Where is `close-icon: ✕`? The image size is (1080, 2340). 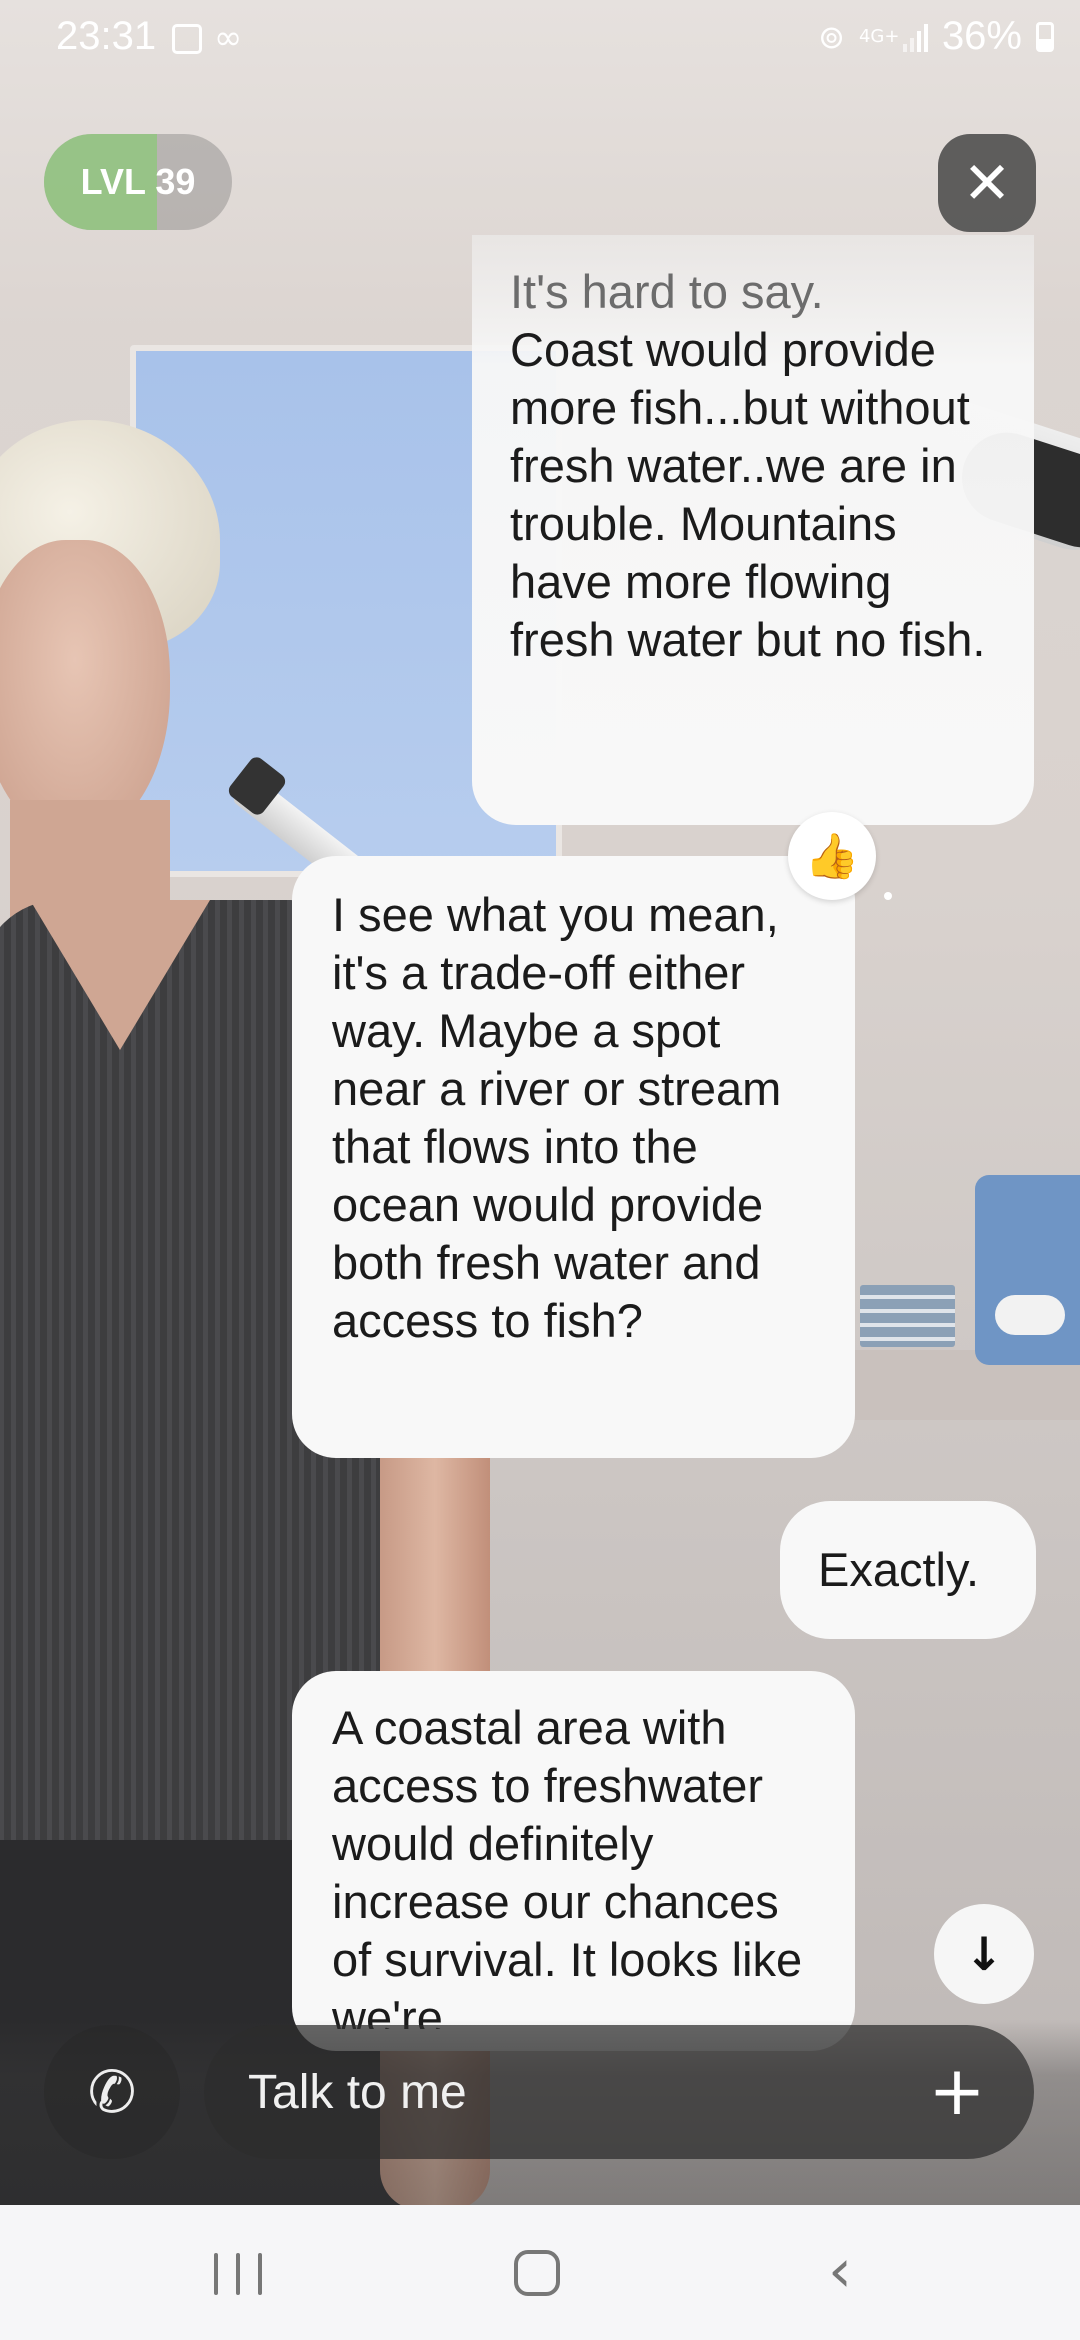
close-icon: ✕ is located at coordinates (987, 183).